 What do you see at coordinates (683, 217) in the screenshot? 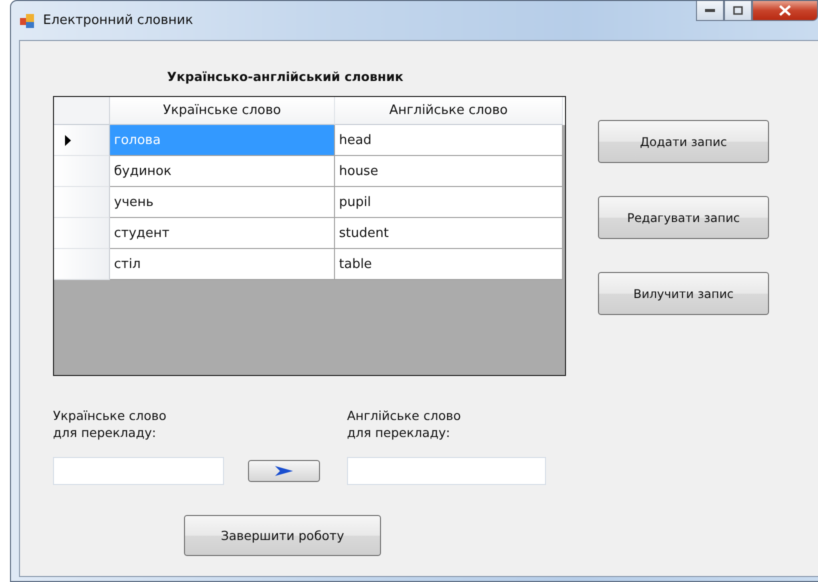
I see `action-button: Редагувати запис` at bounding box center [683, 217].